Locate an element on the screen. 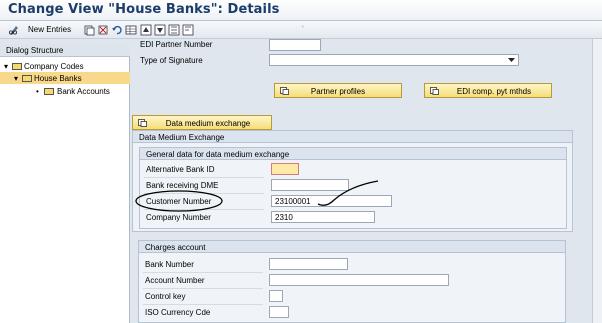 The width and height of the screenshot is (602, 323). company-number-field: 2310 is located at coordinates (323, 217).